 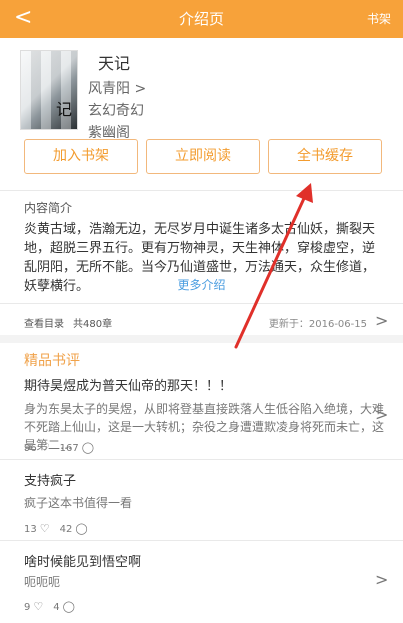 I want to click on review-item: 啥时候能见到悟空啊 呃呃呃 > 9 ♡ 4 ◯, so click(x=201, y=584).